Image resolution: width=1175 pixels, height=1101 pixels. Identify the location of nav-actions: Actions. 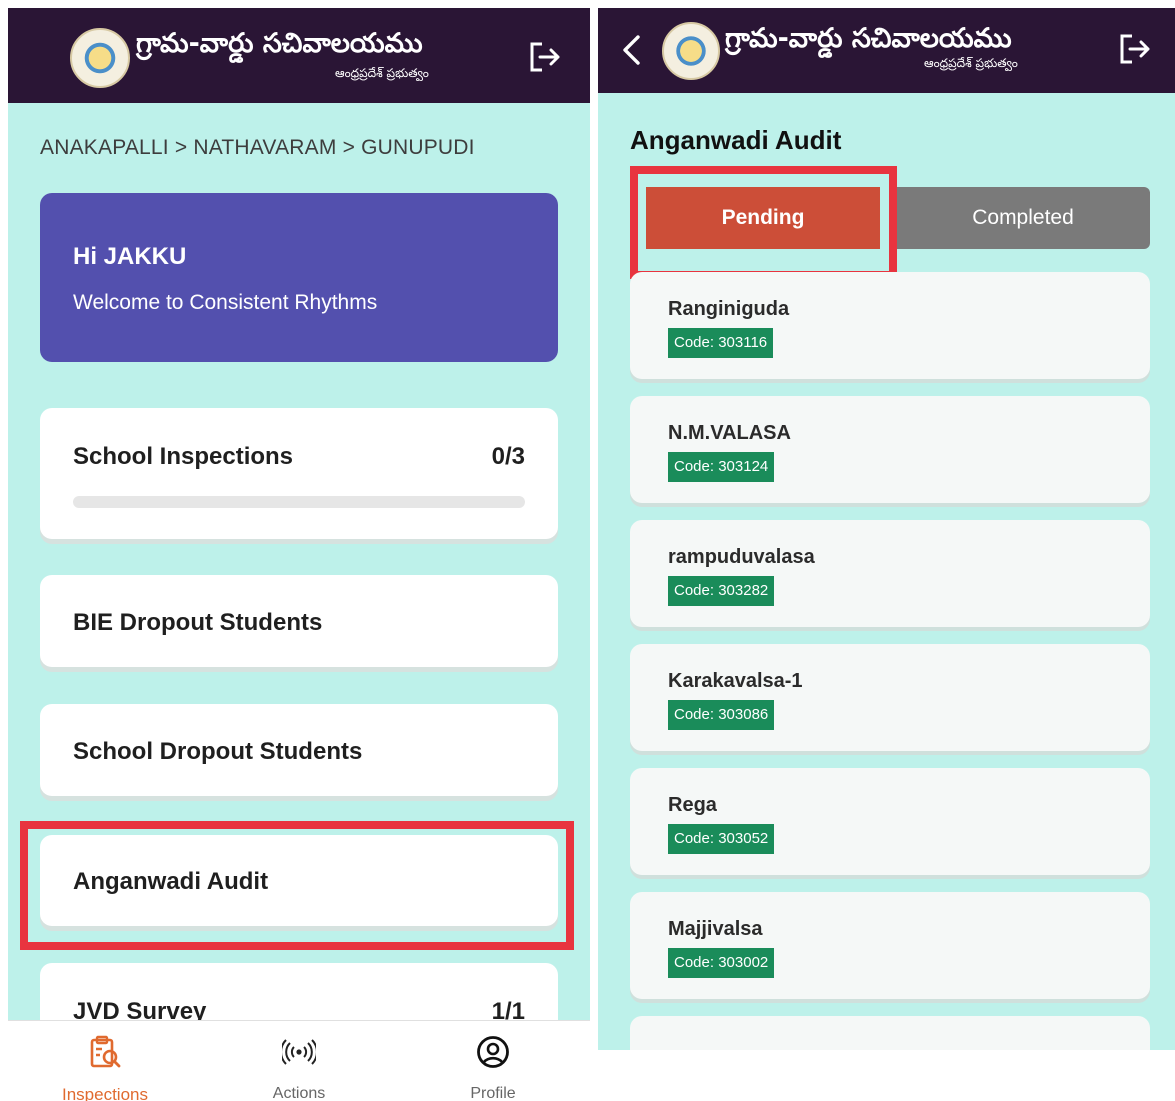
(299, 1061).